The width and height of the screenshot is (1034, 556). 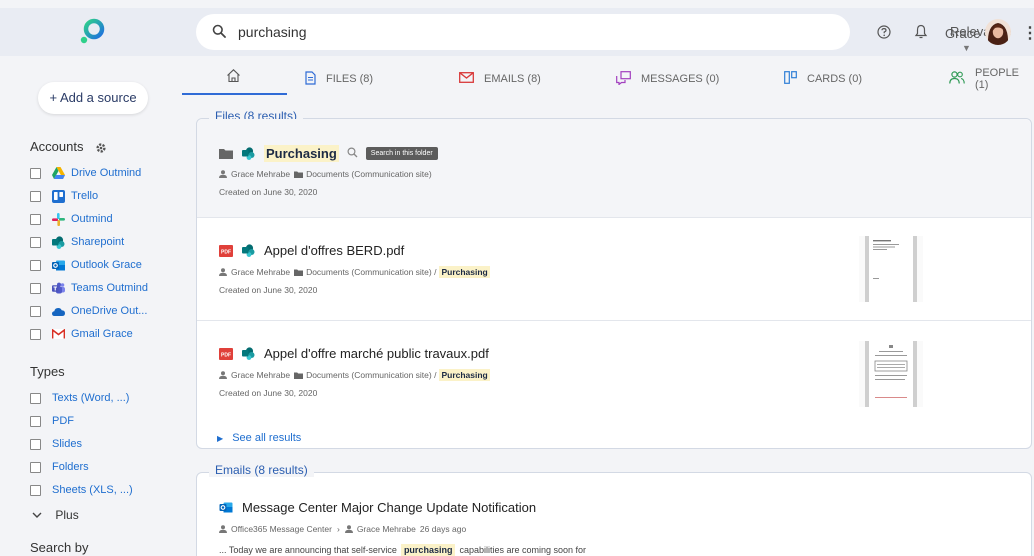 I want to click on accounts-title: Accounts, so click(x=57, y=146).